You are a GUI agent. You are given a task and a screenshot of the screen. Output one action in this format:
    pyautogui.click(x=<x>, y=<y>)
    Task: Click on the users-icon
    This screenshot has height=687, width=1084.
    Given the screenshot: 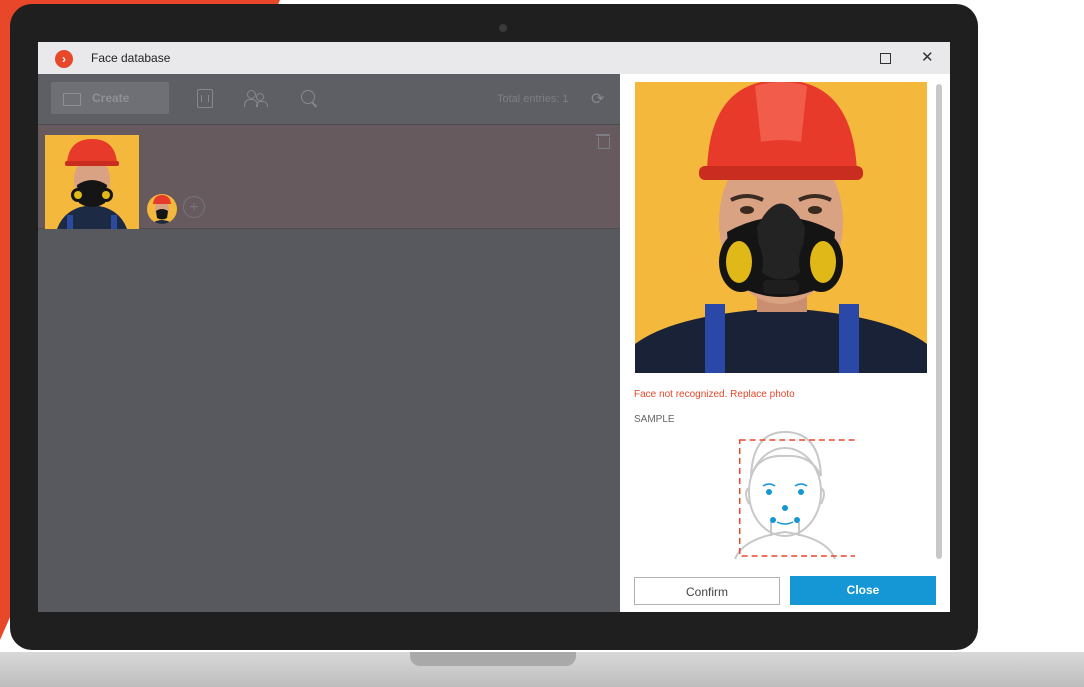 What is the action you would take?
    pyautogui.click(x=256, y=99)
    